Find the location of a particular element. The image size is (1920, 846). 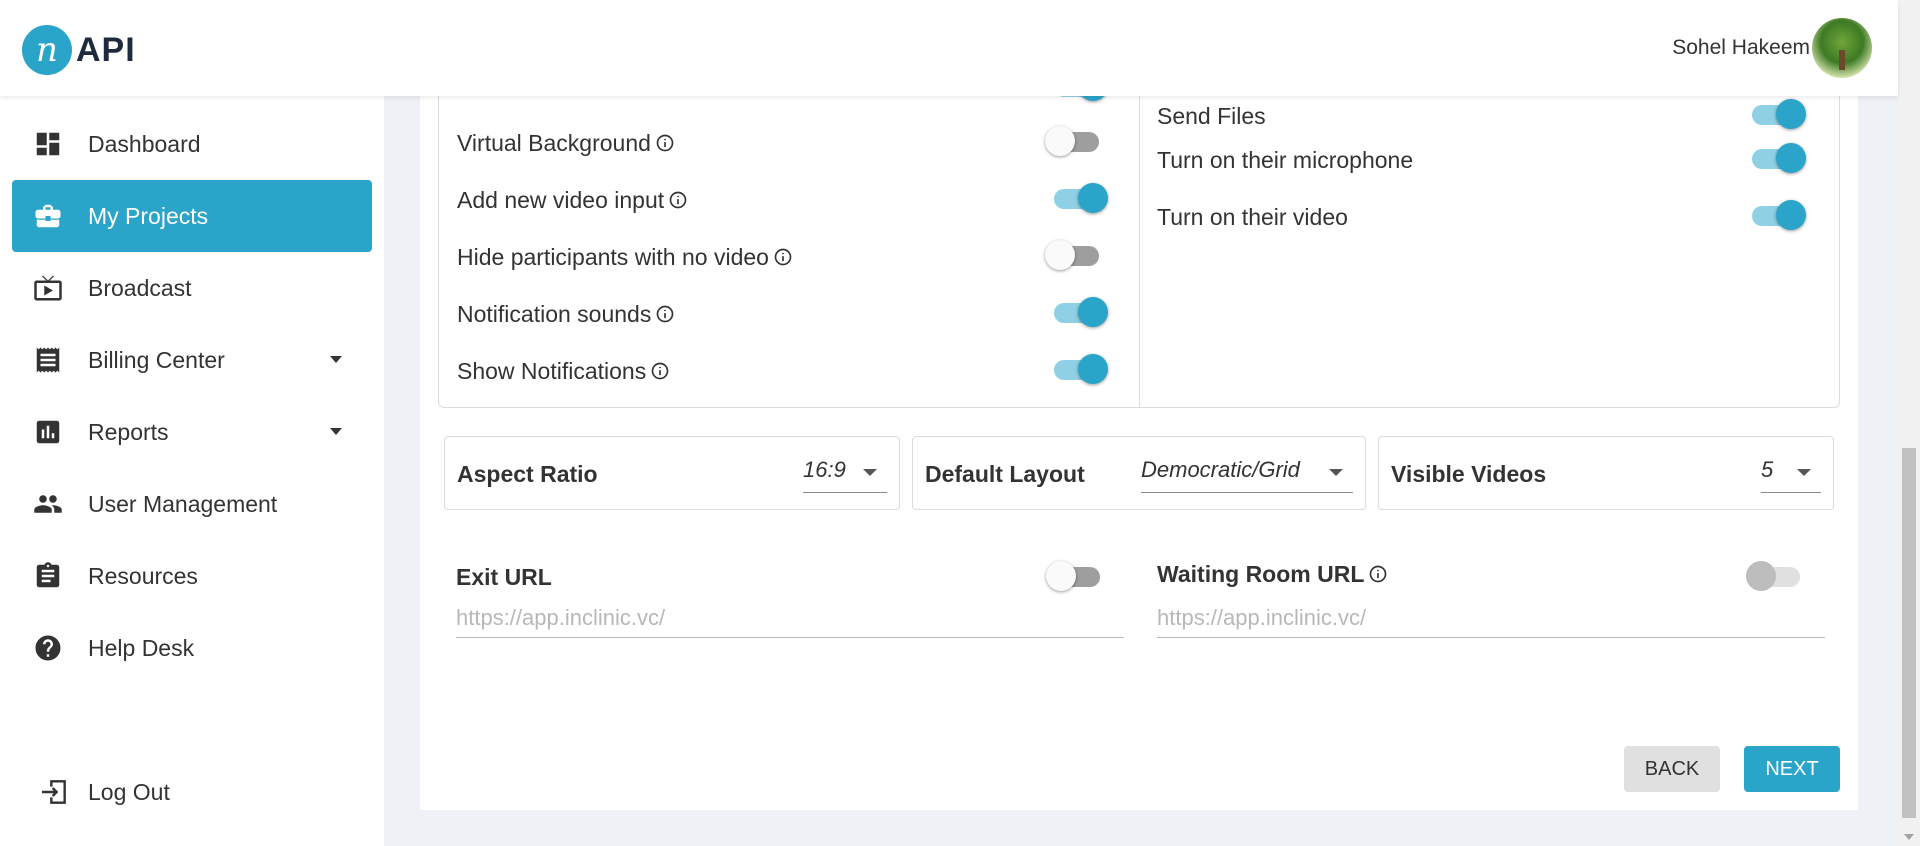

back-button: BACK is located at coordinates (1672, 769).